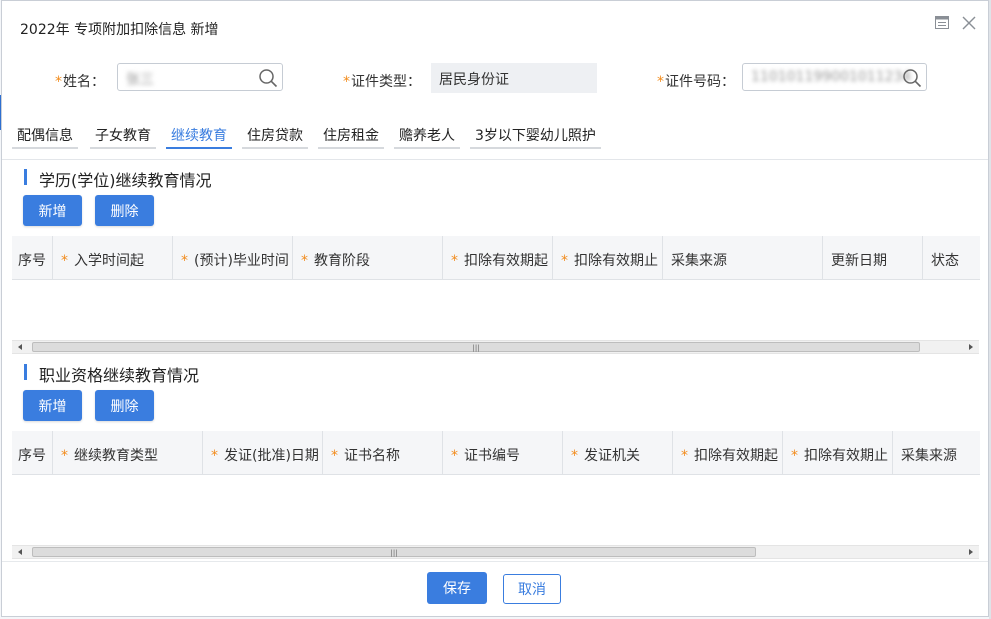  Describe the element at coordinates (873, 257) in the screenshot. I see `column-header: 更新日期` at that location.